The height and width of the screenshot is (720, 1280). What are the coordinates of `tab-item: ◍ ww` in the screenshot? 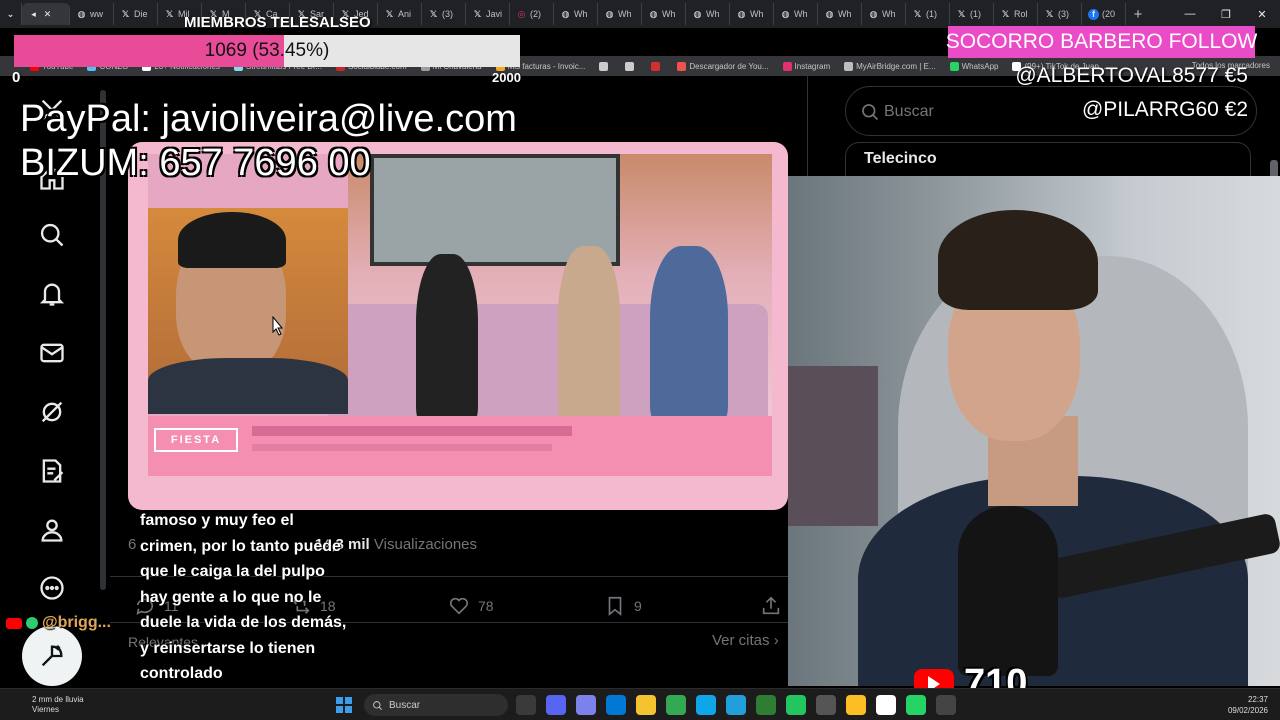 It's located at (92, 14).